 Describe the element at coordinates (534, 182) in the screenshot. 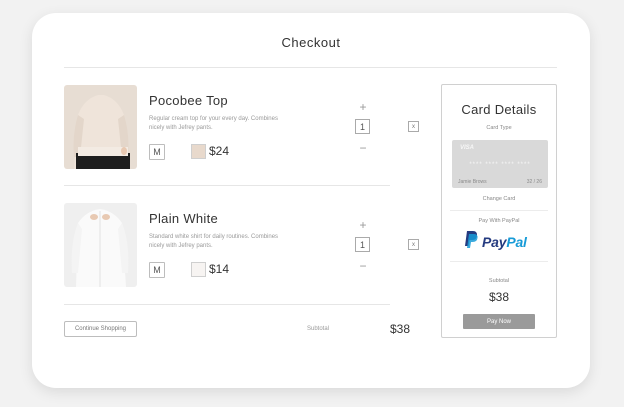

I see `card-expiry: 32 / 26` at that location.